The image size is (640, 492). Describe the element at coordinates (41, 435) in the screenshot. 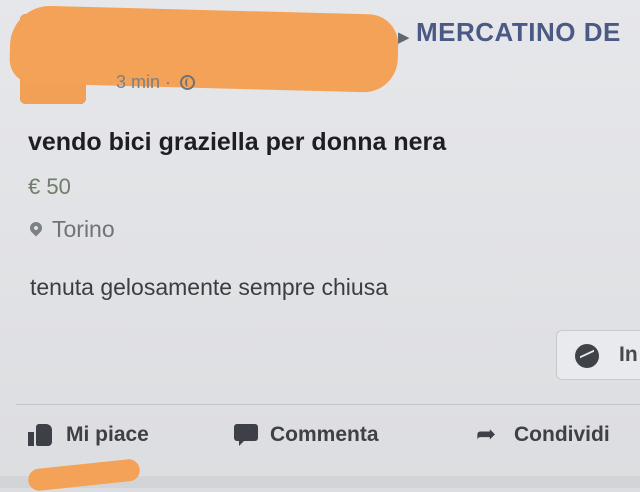

I see `thumbs-up-icon` at that location.